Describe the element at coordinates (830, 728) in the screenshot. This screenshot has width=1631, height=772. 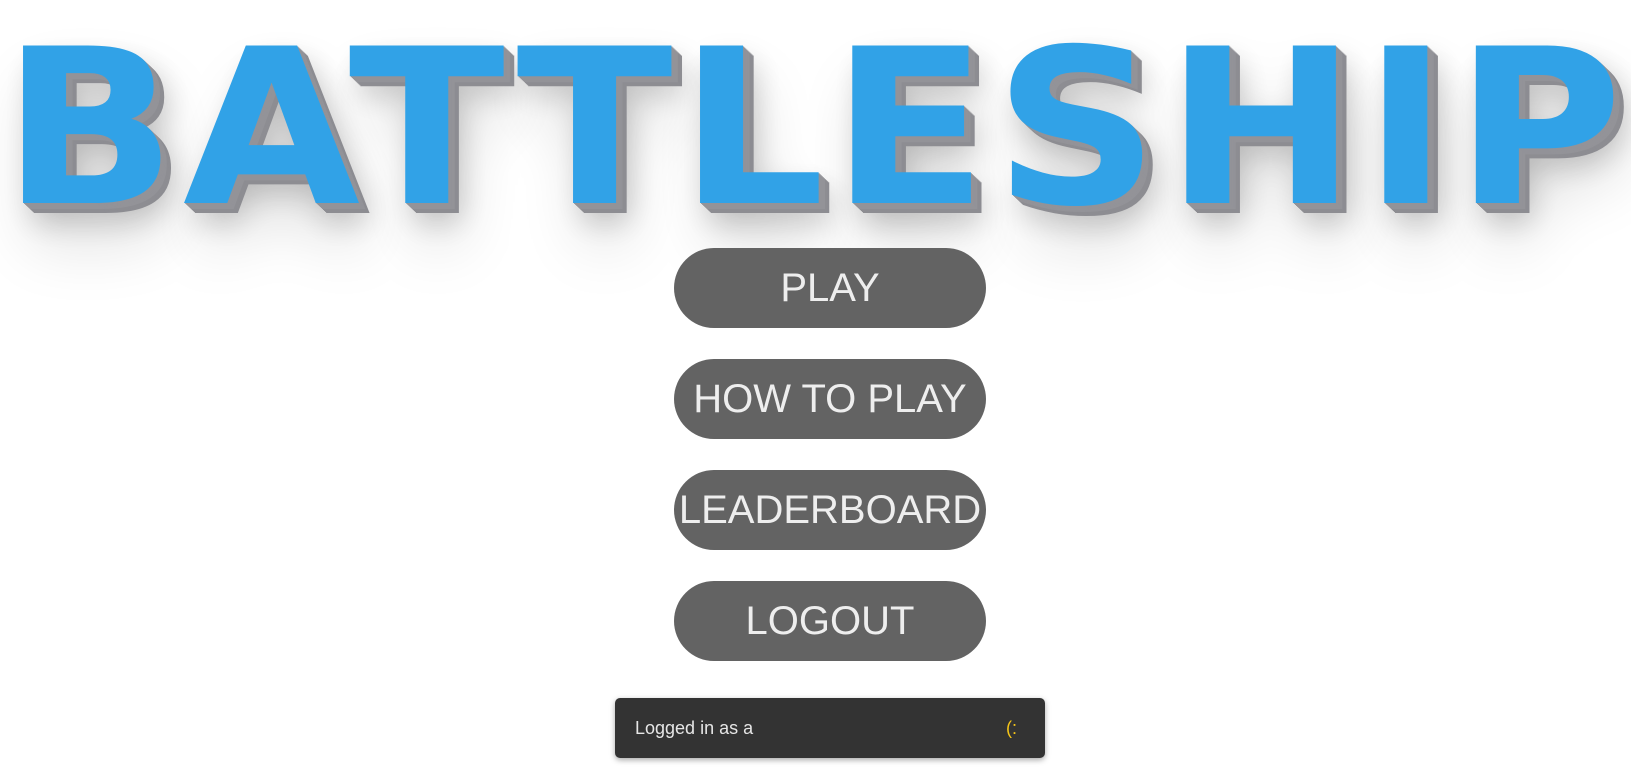
I see `login-status-bar: Logged in as a (:` at that location.